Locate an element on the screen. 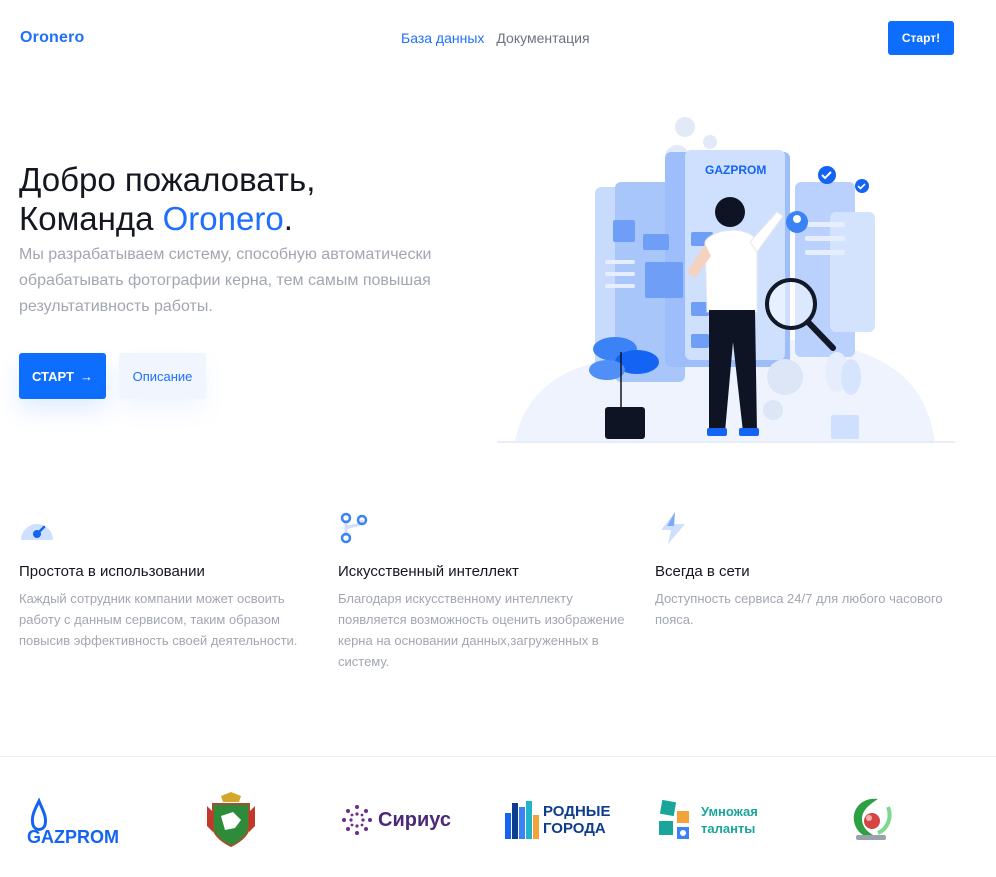 Image resolution: width=996 pixels, height=877 pixels. gazprom-wordmark: GAZPROM is located at coordinates (73, 836).